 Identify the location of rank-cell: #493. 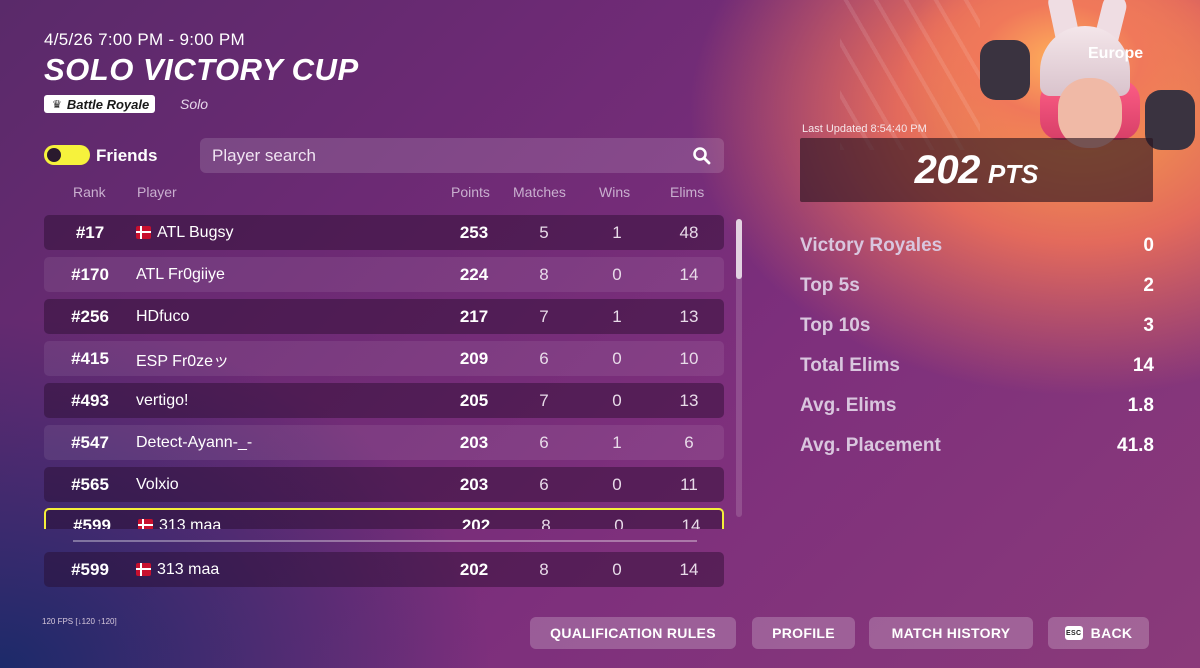
(90, 400).